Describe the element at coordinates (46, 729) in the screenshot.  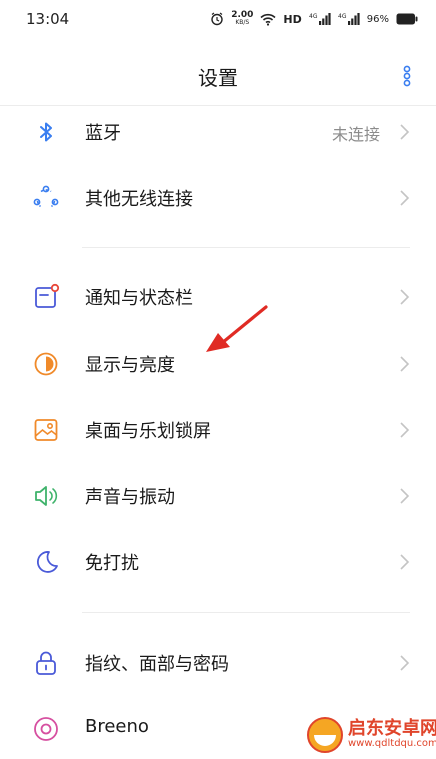
I see `breeno-icon` at that location.